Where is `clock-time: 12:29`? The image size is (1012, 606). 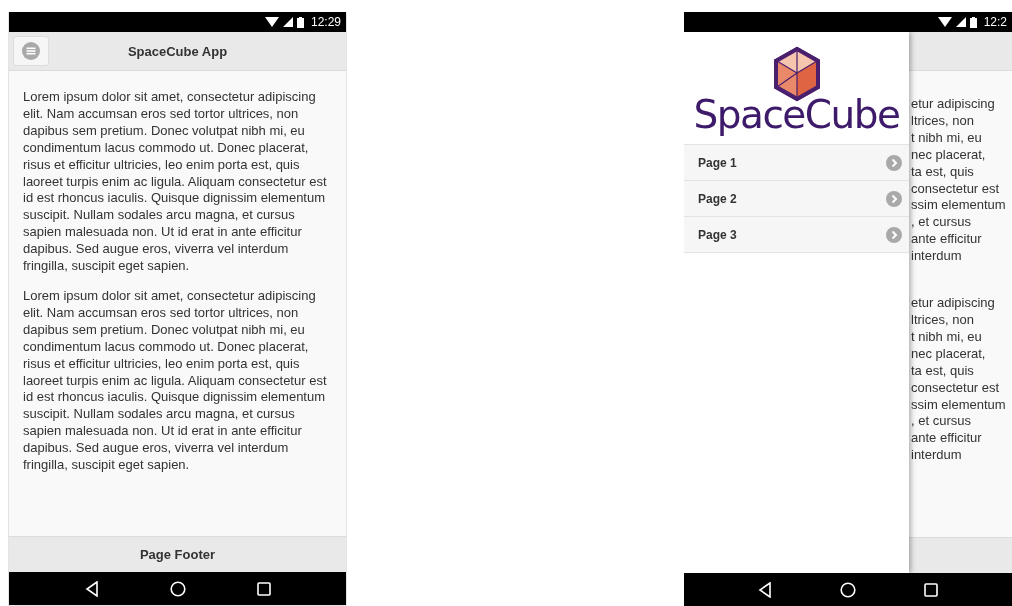
clock-time: 12:29 is located at coordinates (325, 22).